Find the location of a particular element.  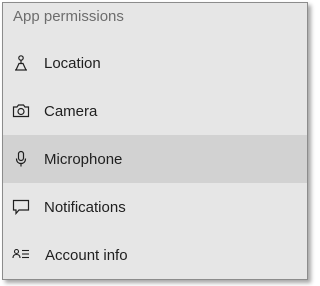

nav-label-microphone: Microphone is located at coordinates (83, 159).